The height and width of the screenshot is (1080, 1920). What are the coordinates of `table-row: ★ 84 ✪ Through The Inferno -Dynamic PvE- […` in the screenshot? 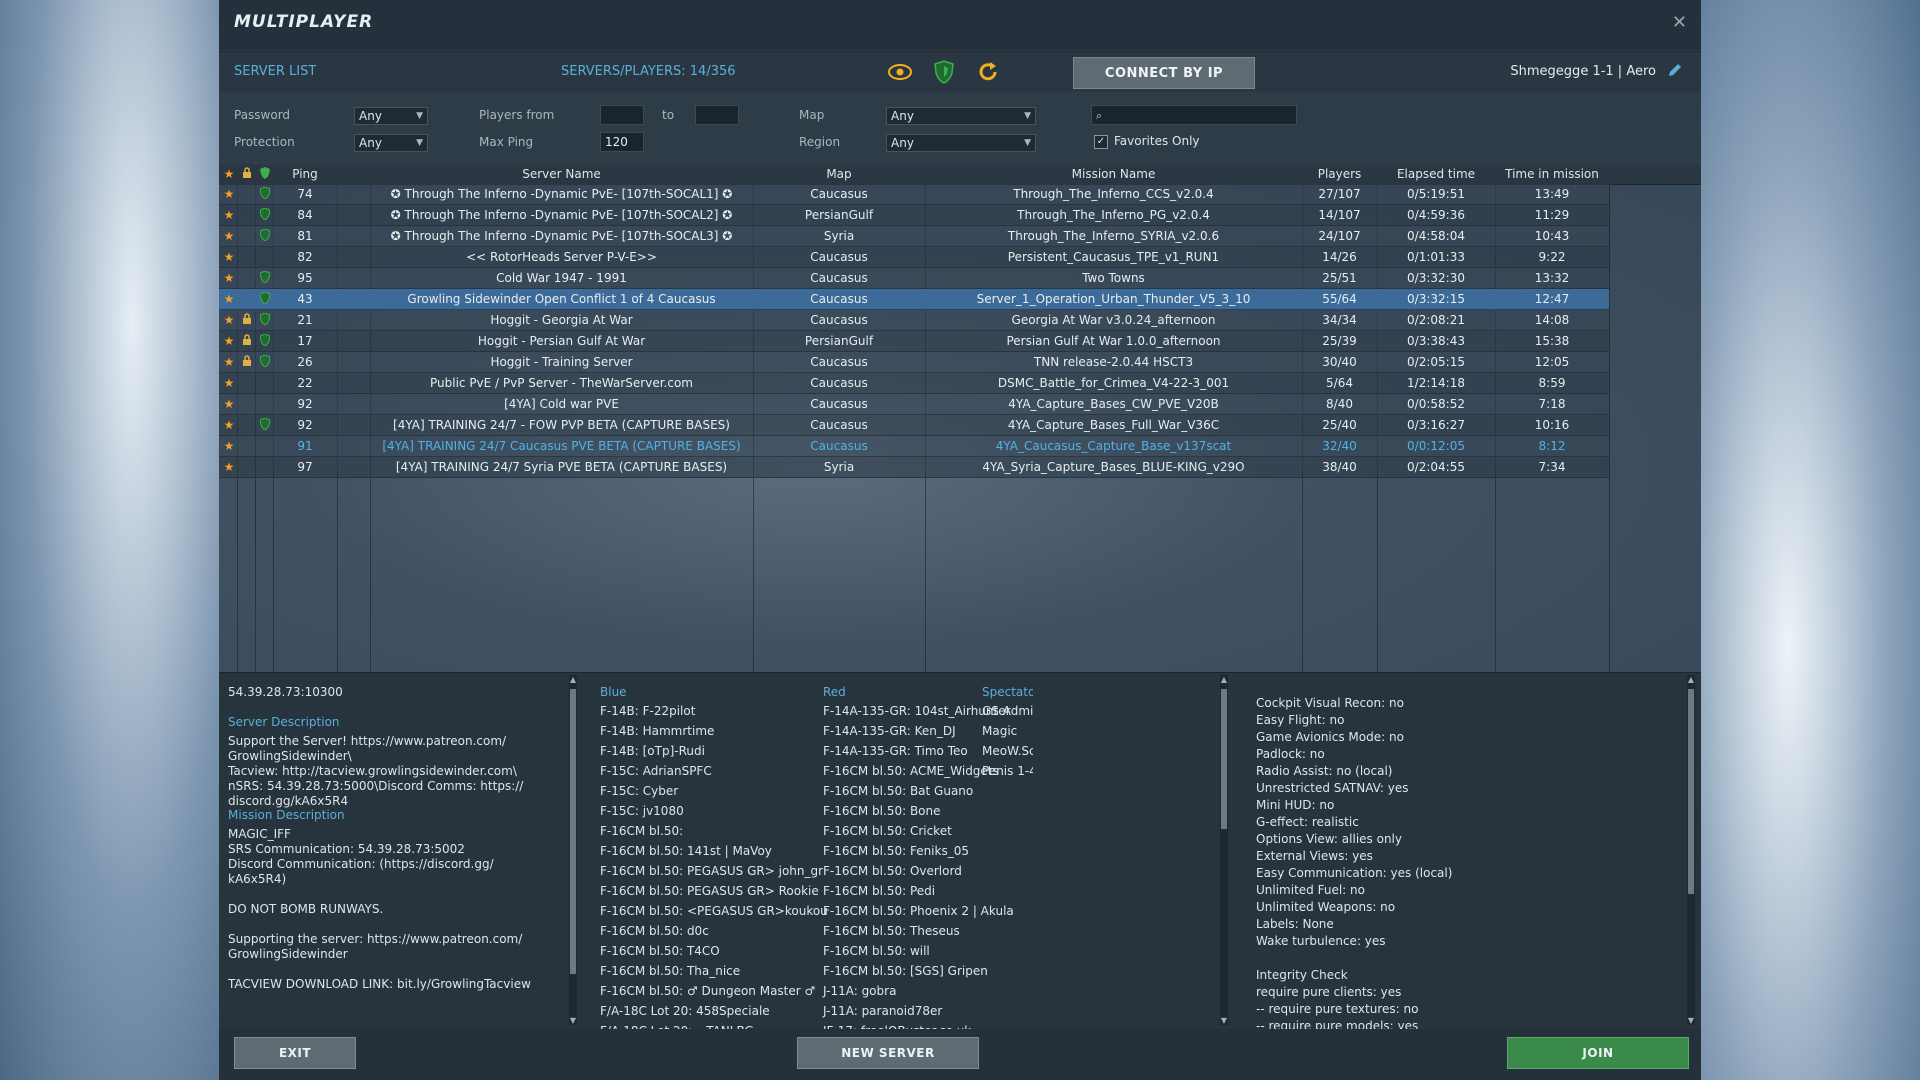 It's located at (914, 215).